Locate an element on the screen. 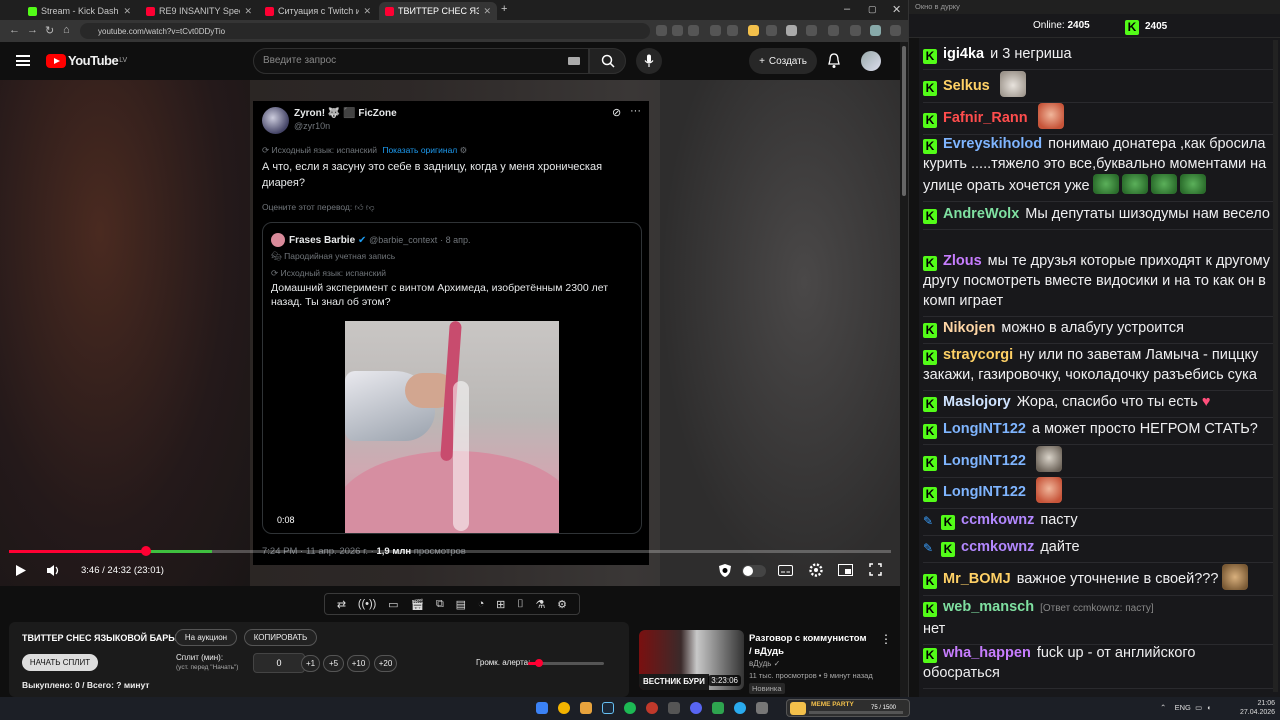  miniplayer-icon is located at coordinates (845, 570).